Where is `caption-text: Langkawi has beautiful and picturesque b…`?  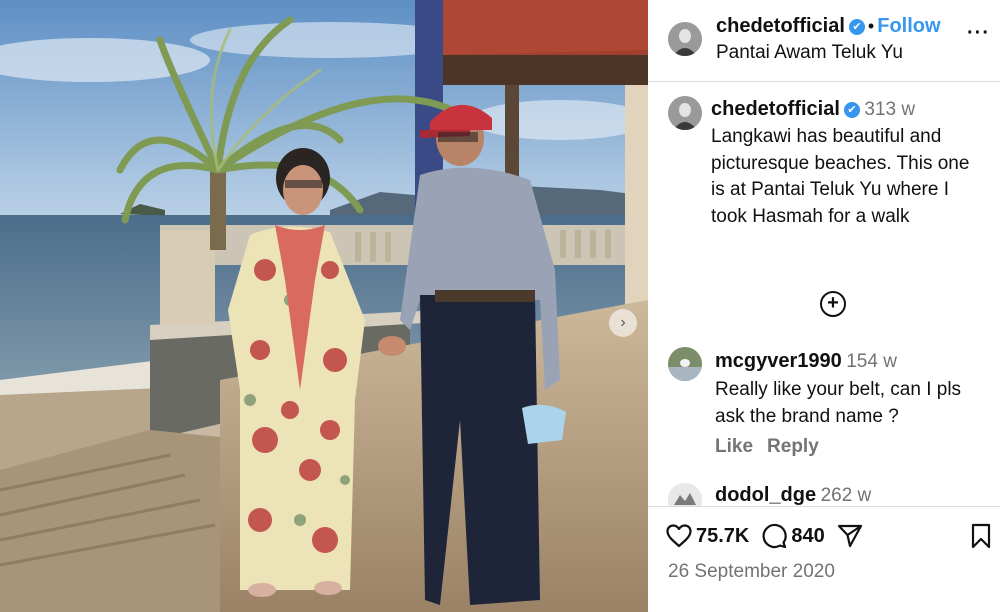 caption-text: Langkawi has beautiful and picturesque b… is located at coordinates (840, 176).